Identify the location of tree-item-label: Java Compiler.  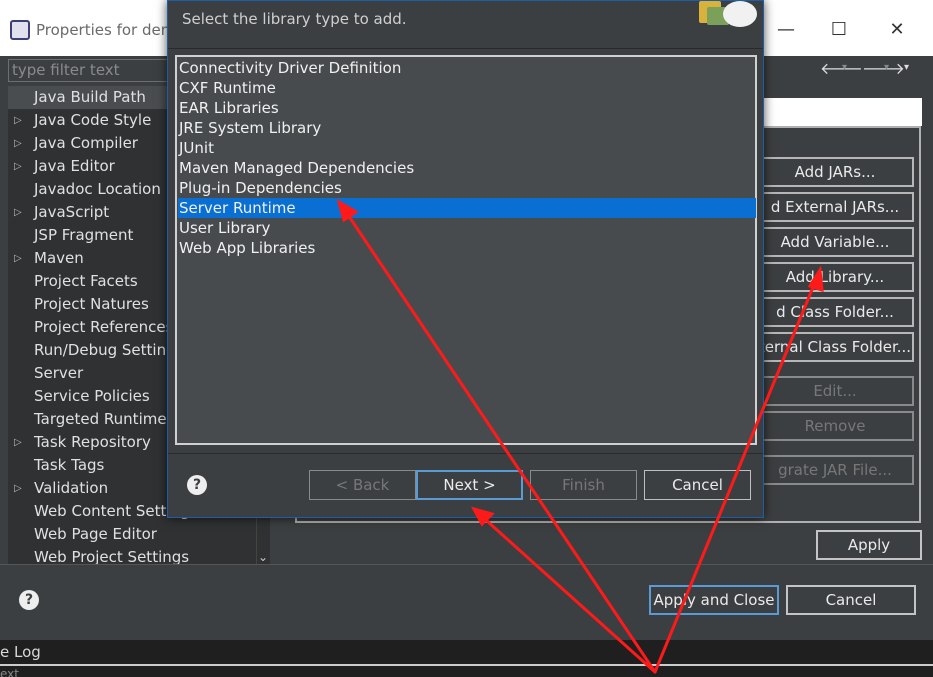
(86, 143).